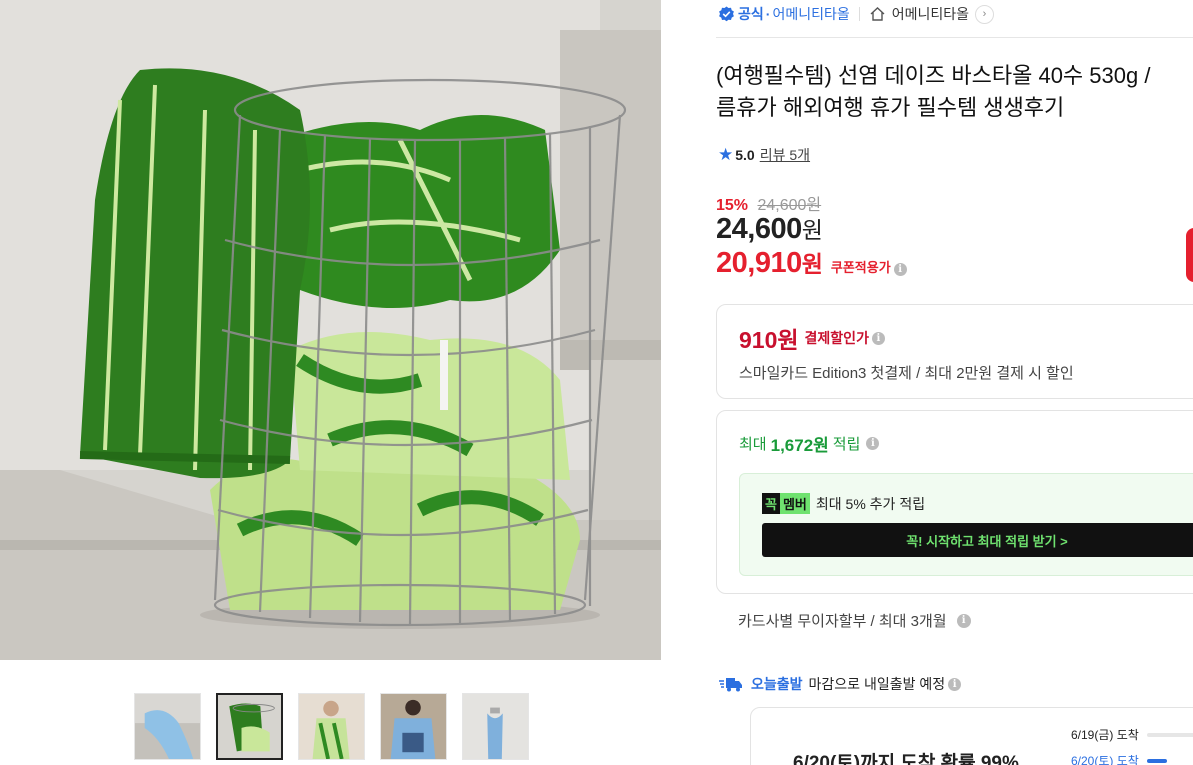 Image resolution: width=1193 pixels, height=765 pixels. I want to click on points-prefix: 최대, so click(753, 444).